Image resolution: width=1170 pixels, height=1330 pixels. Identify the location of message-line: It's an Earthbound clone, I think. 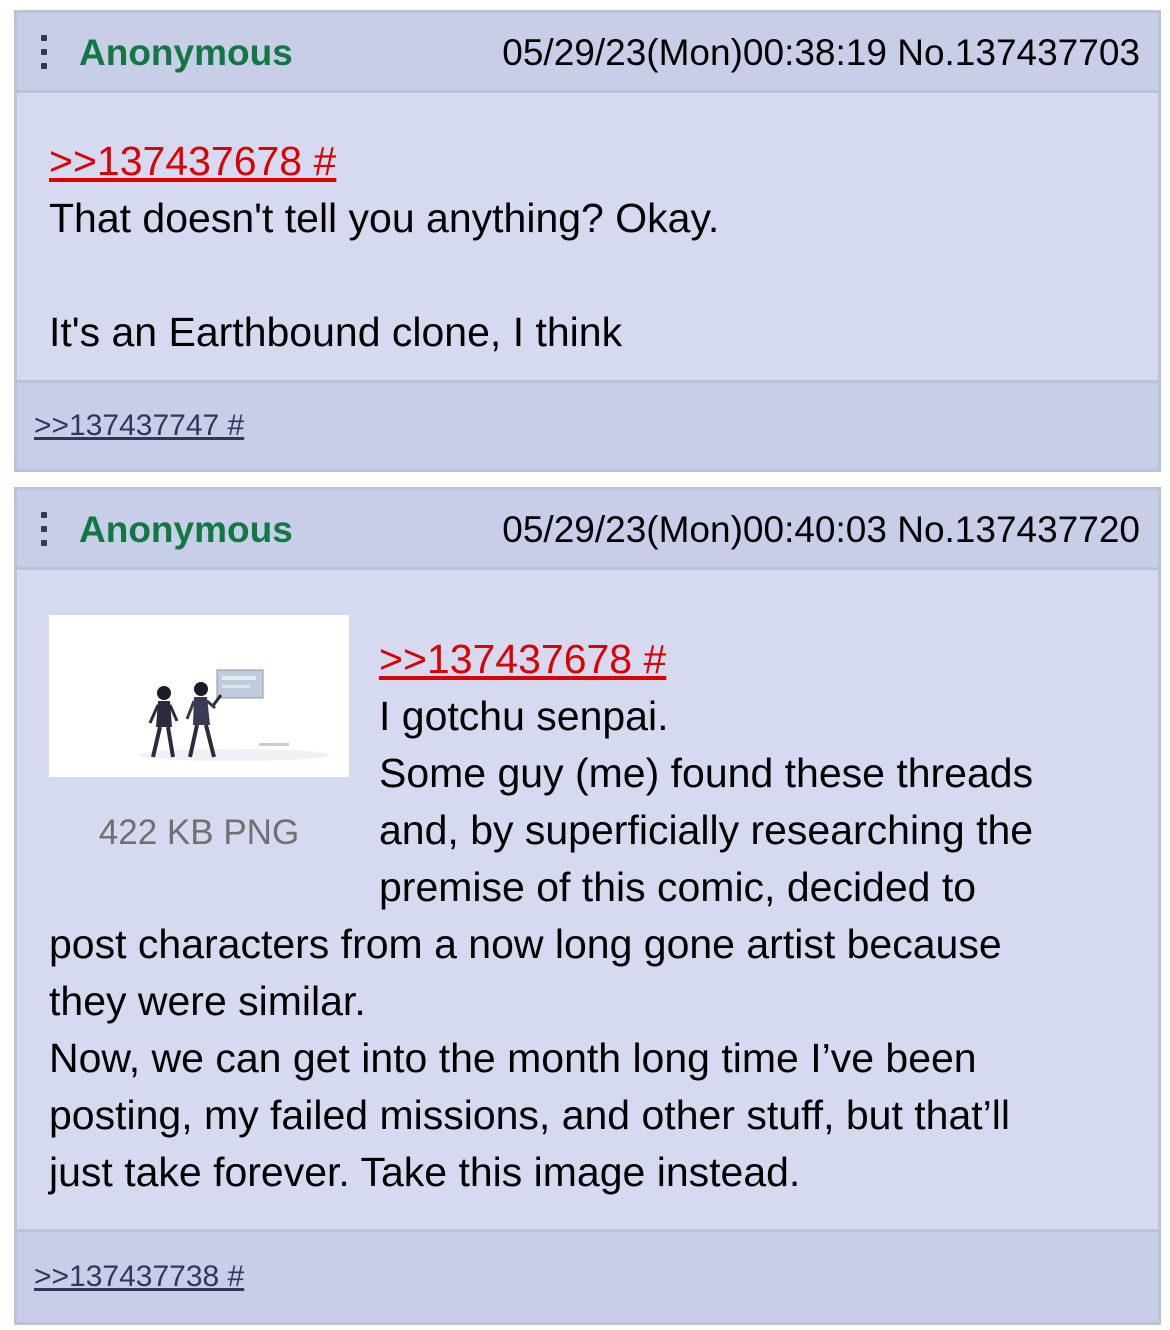
(336, 332).